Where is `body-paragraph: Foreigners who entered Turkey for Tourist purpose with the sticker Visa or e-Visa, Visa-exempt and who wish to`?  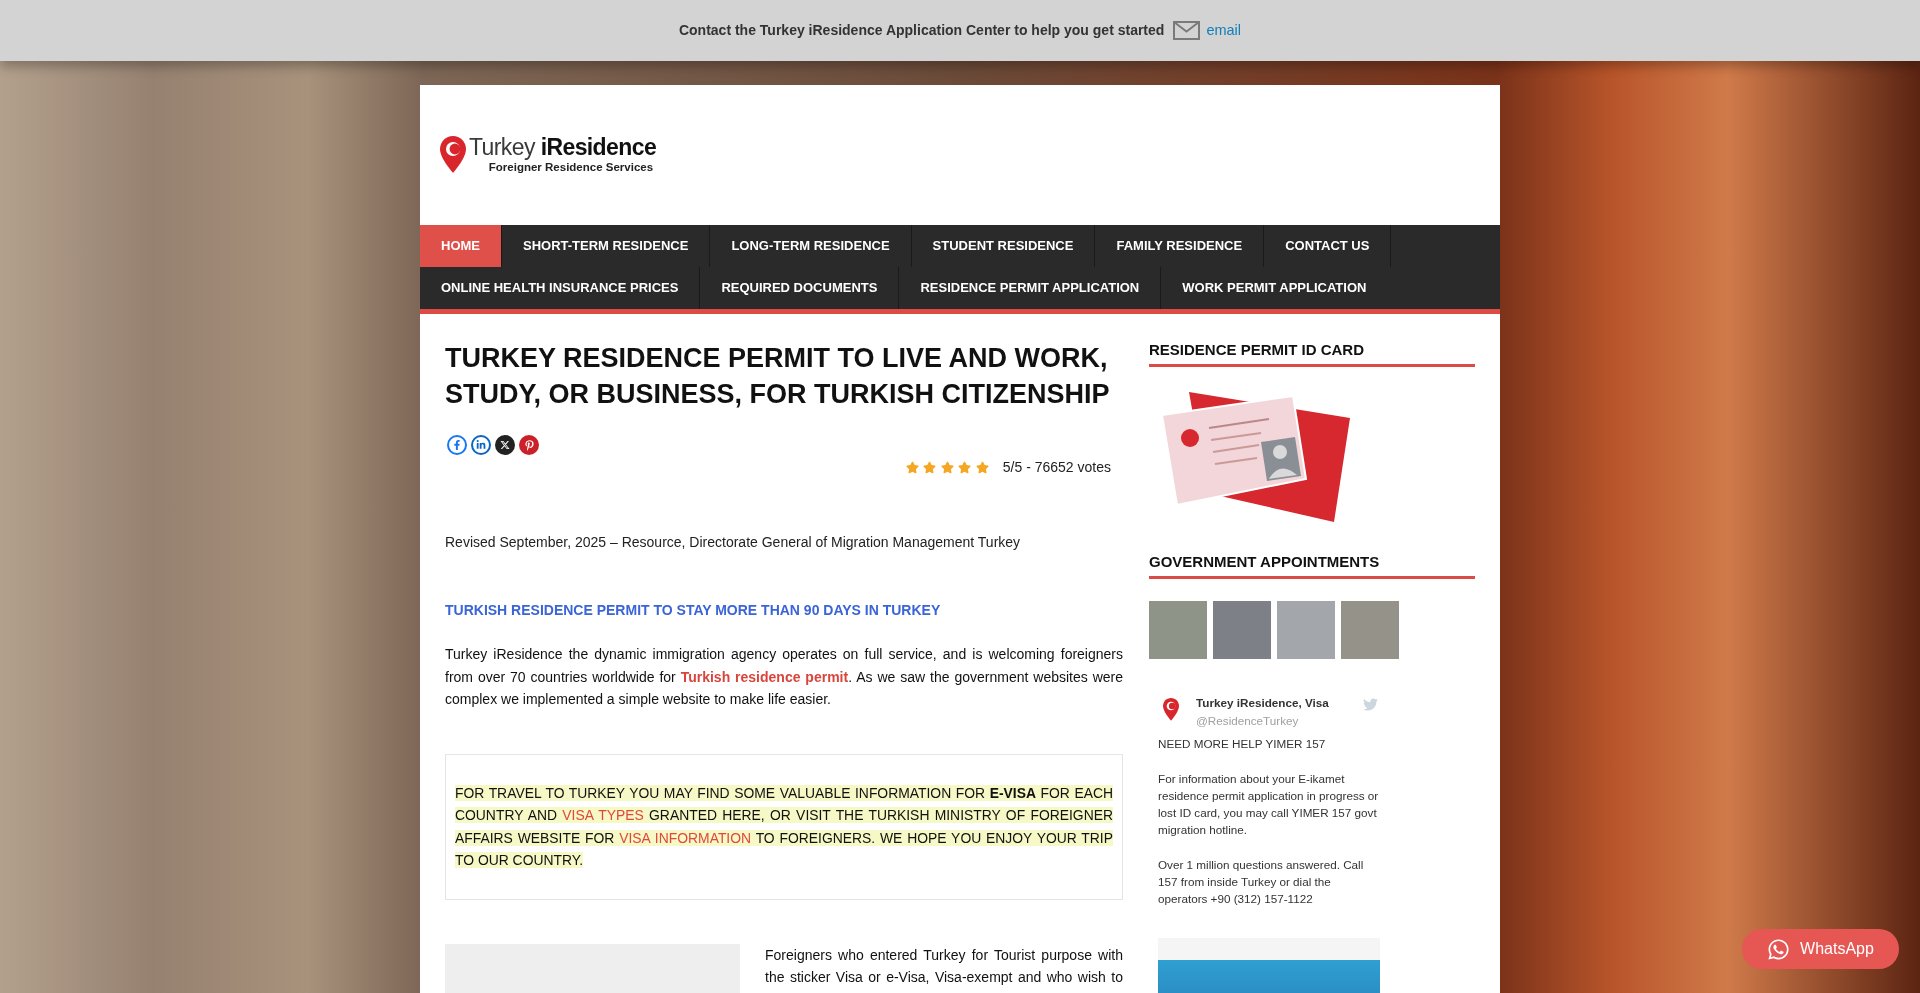 body-paragraph: Foreigners who entered Turkey for Tourist purpose with the sticker Visa or e-Visa, Visa-exempt and who wish to is located at coordinates (944, 966).